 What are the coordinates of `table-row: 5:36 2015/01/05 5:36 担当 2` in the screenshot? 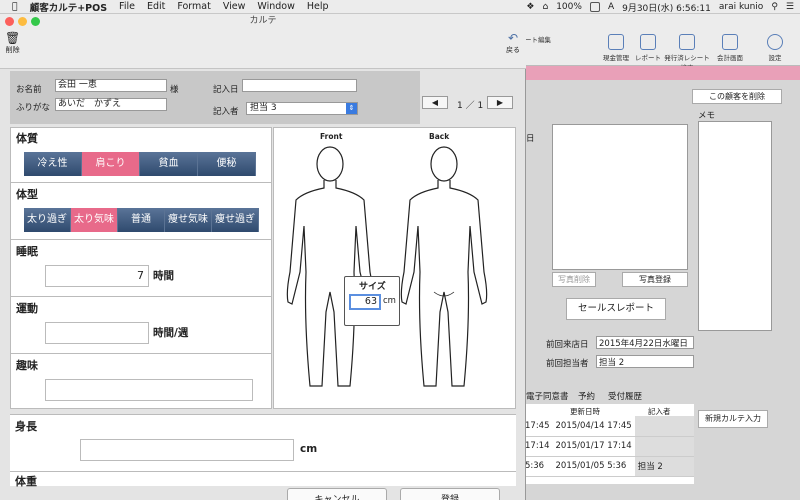 It's located at (608, 466).